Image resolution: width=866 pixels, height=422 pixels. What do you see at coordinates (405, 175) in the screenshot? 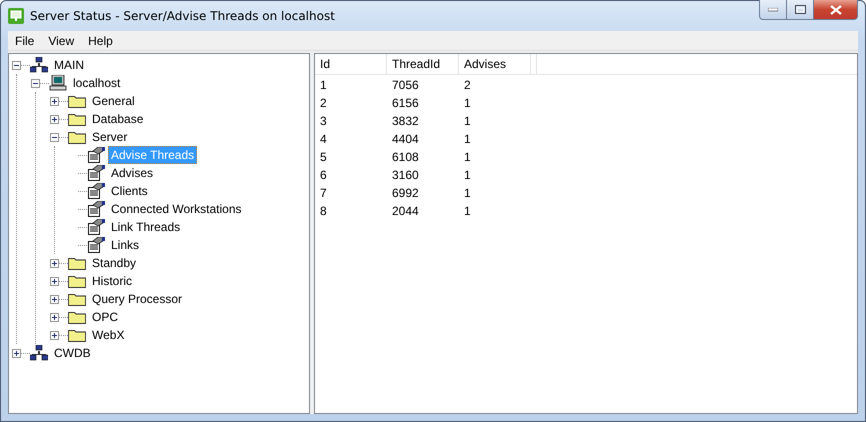
I see `table-cell-text: 3160` at bounding box center [405, 175].